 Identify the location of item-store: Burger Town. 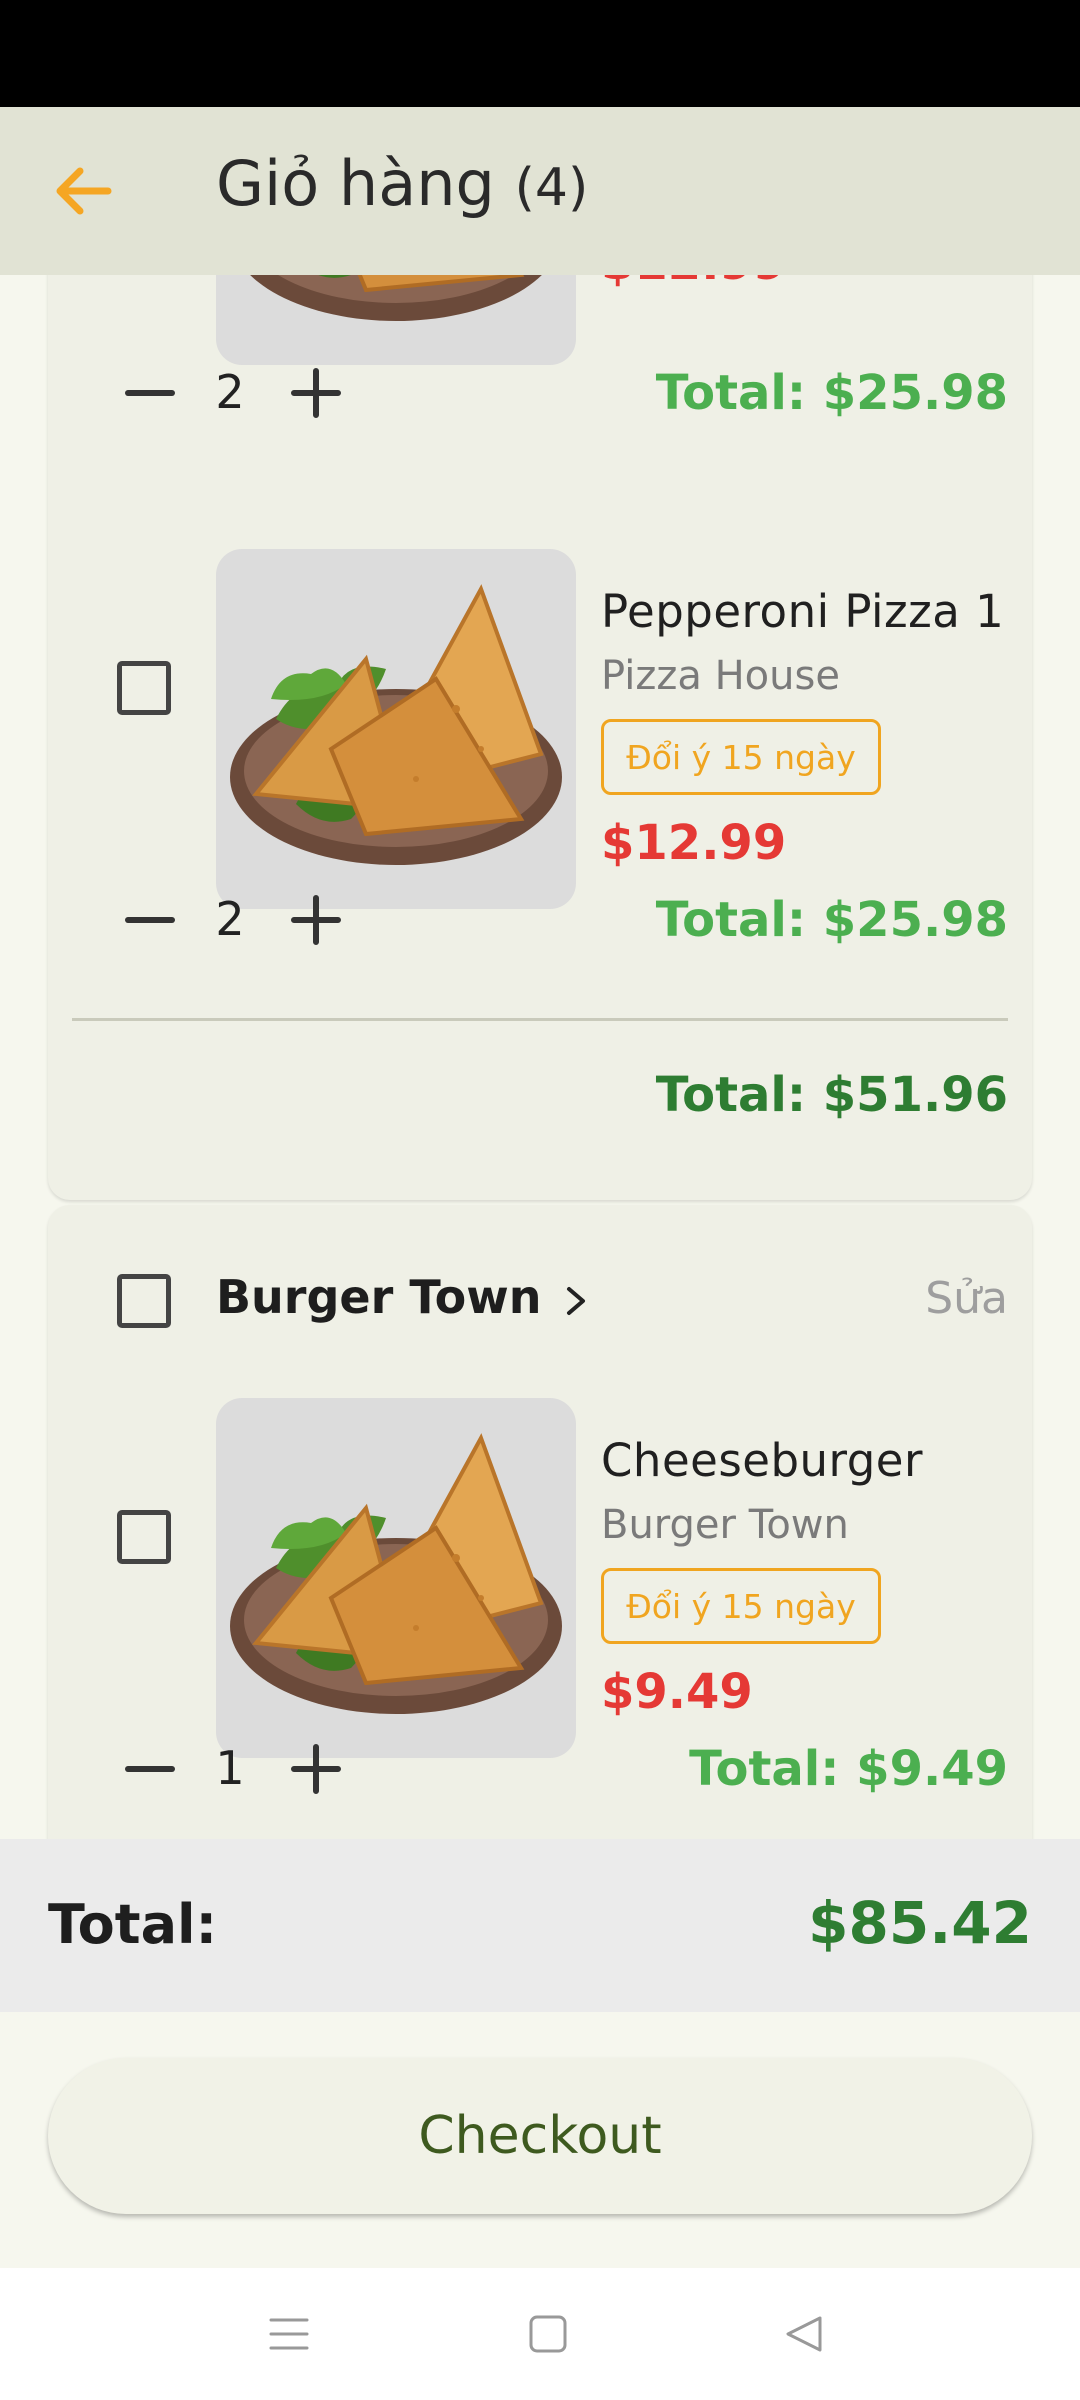
(725, 1525).